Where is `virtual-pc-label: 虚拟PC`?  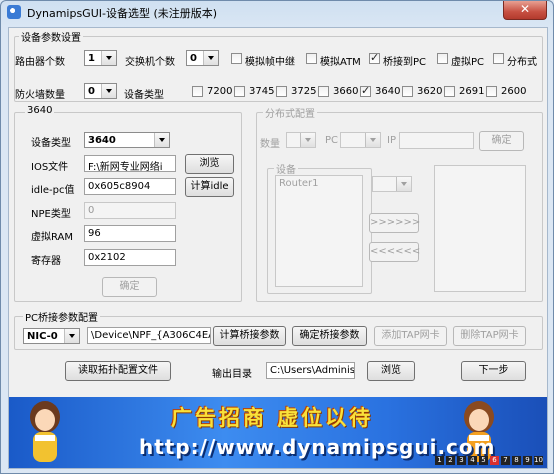
virtual-pc-label: 虚拟PC is located at coordinates (468, 62).